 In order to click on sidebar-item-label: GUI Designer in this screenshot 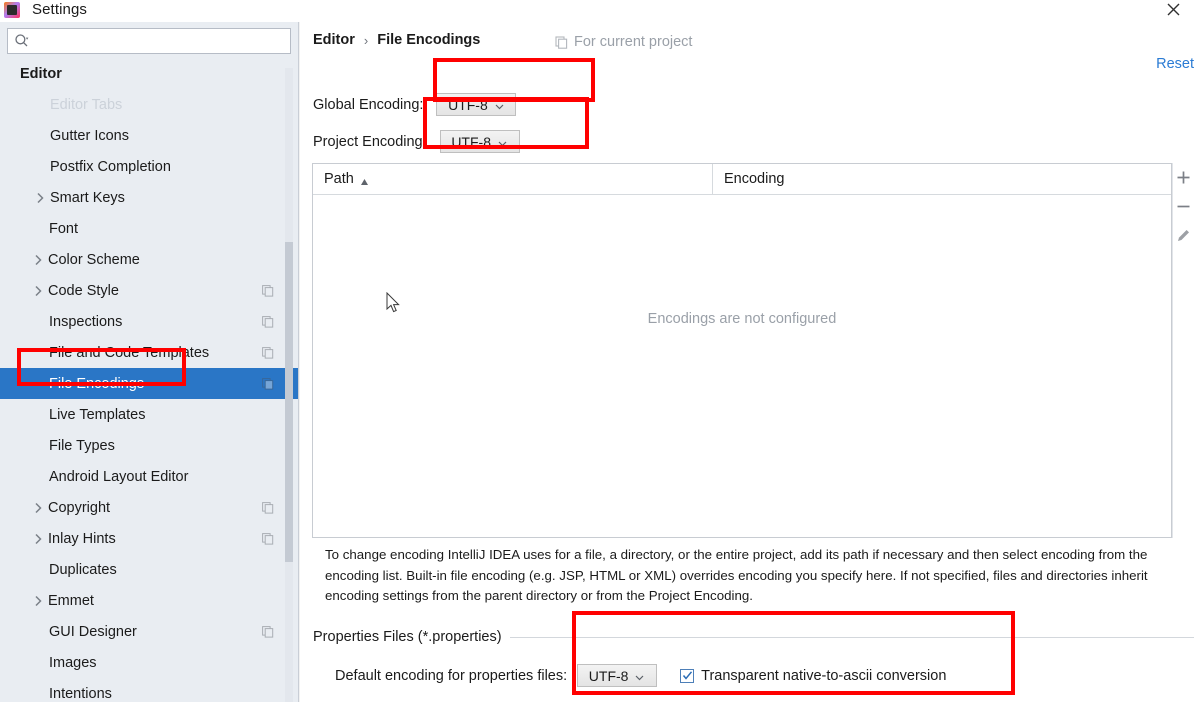, I will do `click(93, 631)`.